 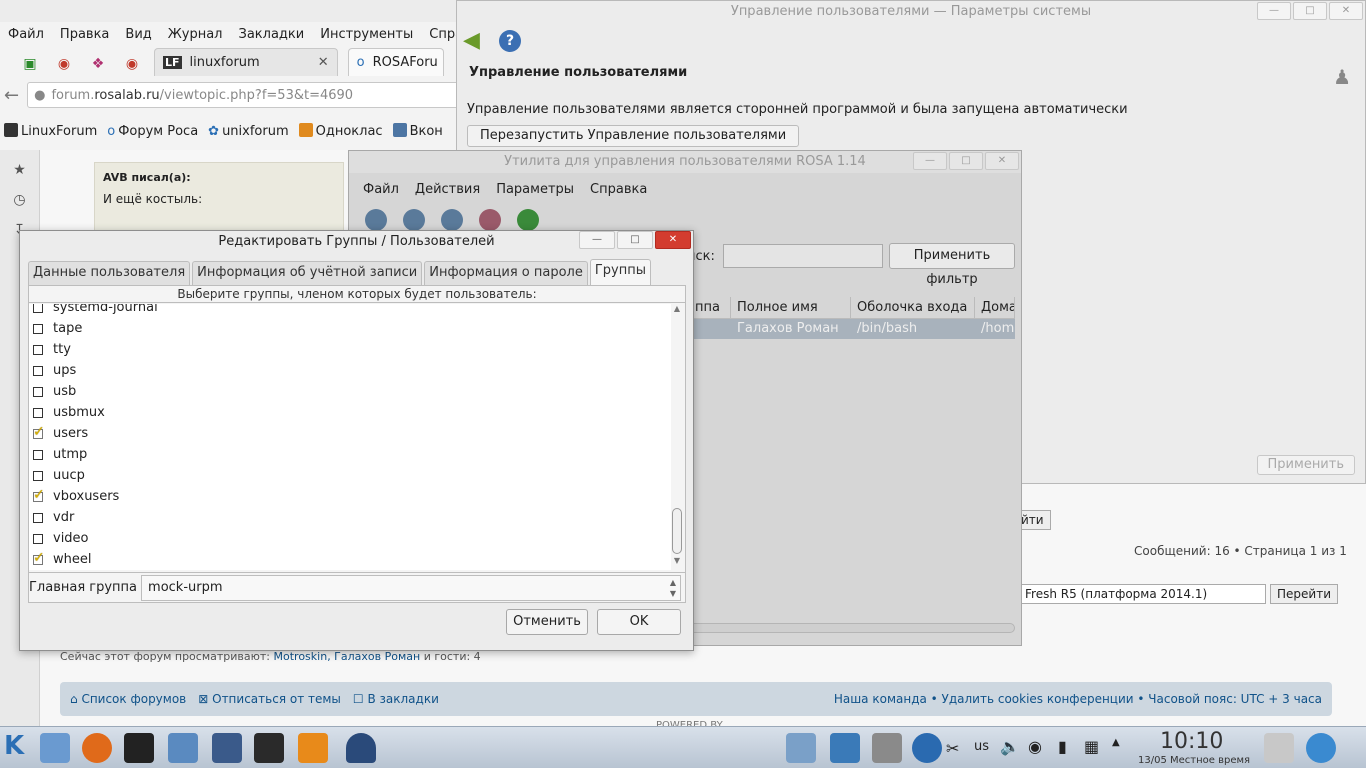 What do you see at coordinates (361, 748) in the screenshot?
I see `user-manager-icon` at bounding box center [361, 748].